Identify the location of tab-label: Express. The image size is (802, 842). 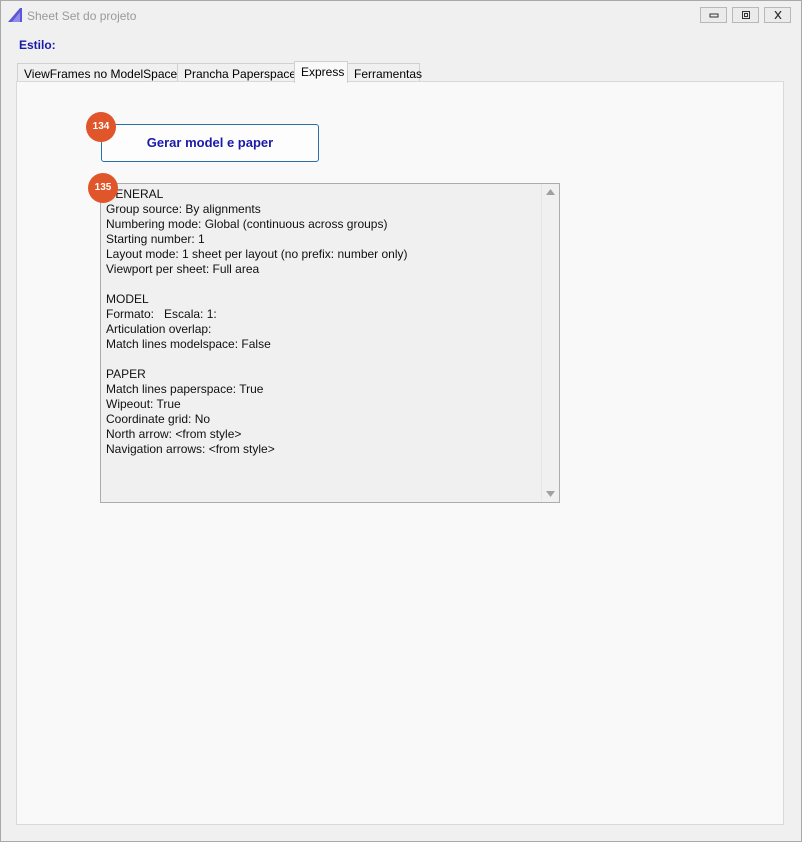
(323, 72).